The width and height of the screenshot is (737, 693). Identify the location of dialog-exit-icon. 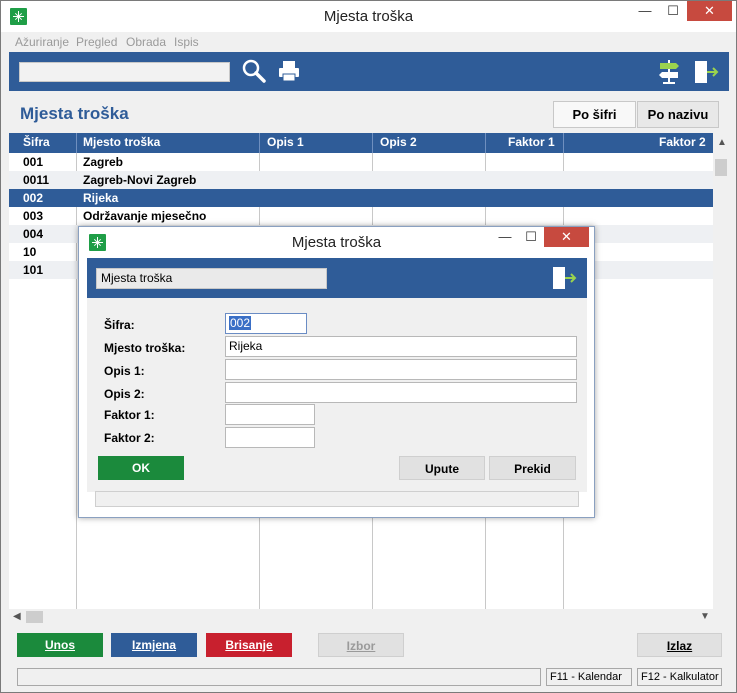
(565, 278).